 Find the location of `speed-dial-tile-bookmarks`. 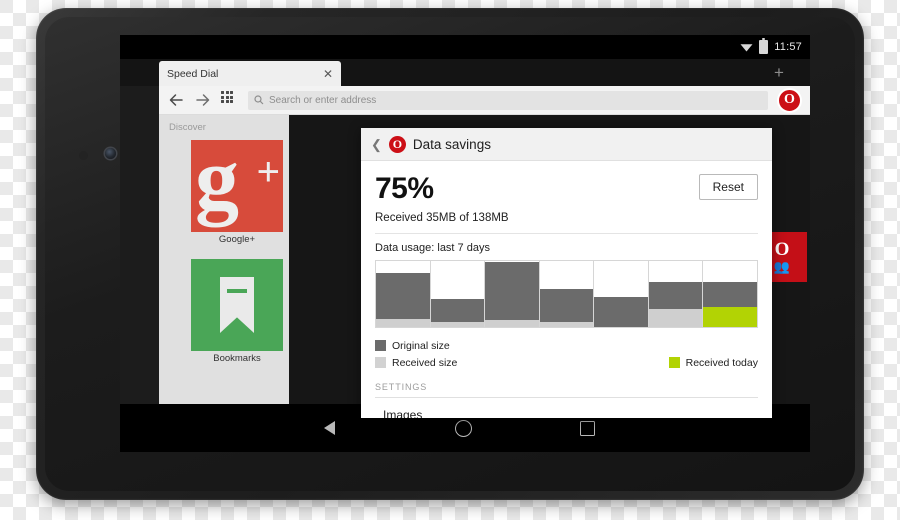

speed-dial-tile-bookmarks is located at coordinates (237, 305).